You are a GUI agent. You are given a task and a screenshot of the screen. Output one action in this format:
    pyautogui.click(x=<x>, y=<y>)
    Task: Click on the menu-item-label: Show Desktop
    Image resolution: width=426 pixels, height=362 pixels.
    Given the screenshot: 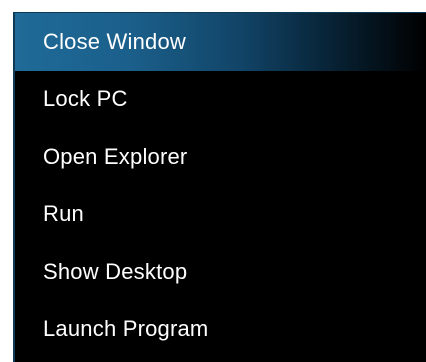 What is the action you would take?
    pyautogui.click(x=115, y=271)
    